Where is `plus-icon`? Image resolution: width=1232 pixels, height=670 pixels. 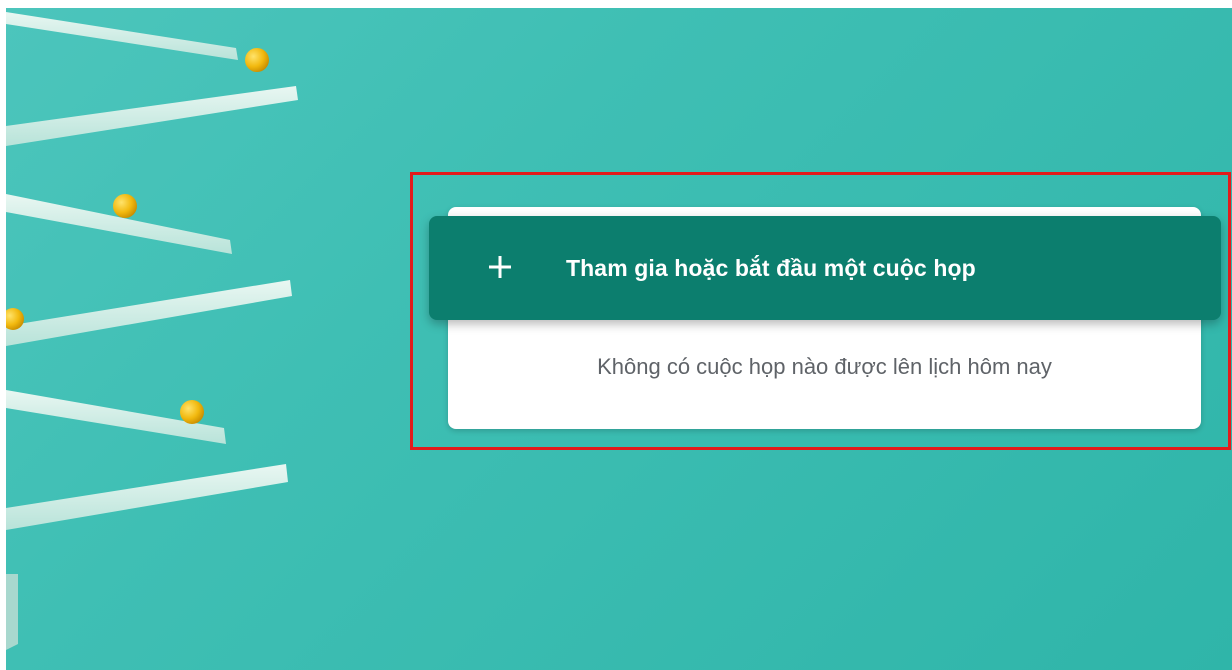
plus-icon is located at coordinates (500, 267).